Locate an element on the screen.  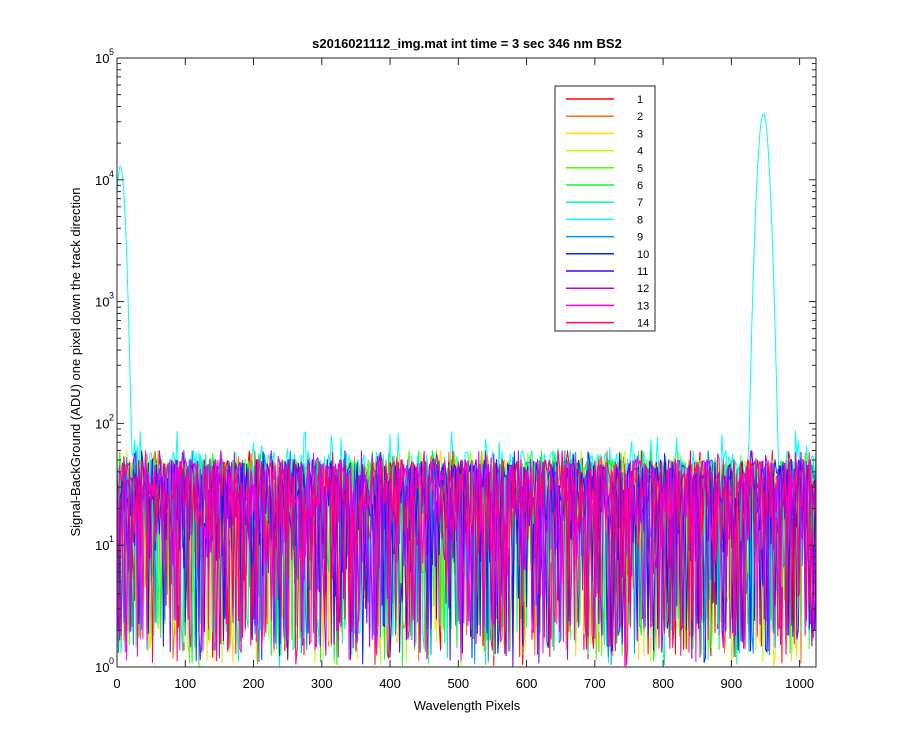
legend-label: 1 is located at coordinates (640, 100).